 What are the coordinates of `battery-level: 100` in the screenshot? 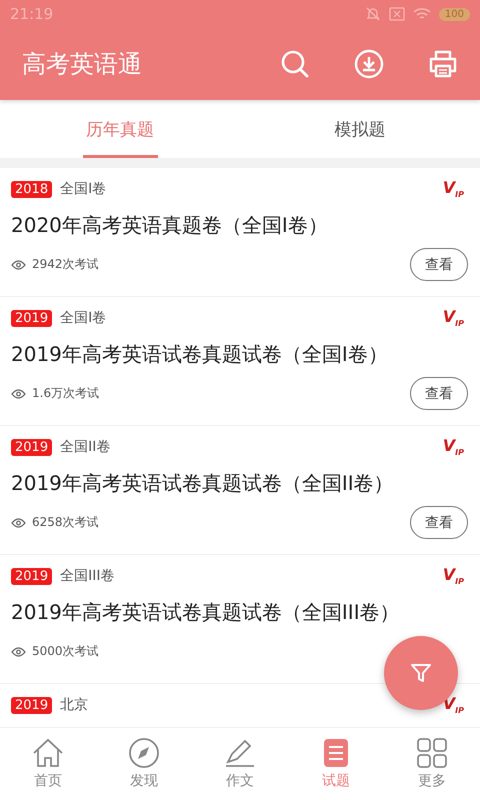 It's located at (454, 14).